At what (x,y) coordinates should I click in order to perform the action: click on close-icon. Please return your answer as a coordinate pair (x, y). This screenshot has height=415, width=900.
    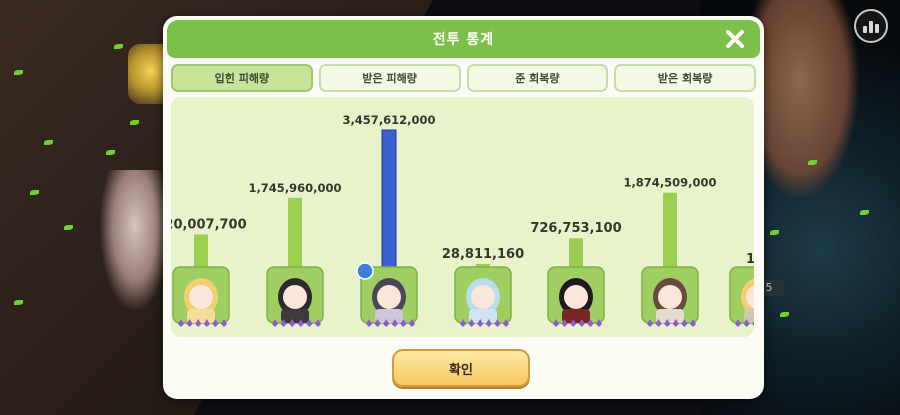
    Looking at the image, I should click on (735, 39).